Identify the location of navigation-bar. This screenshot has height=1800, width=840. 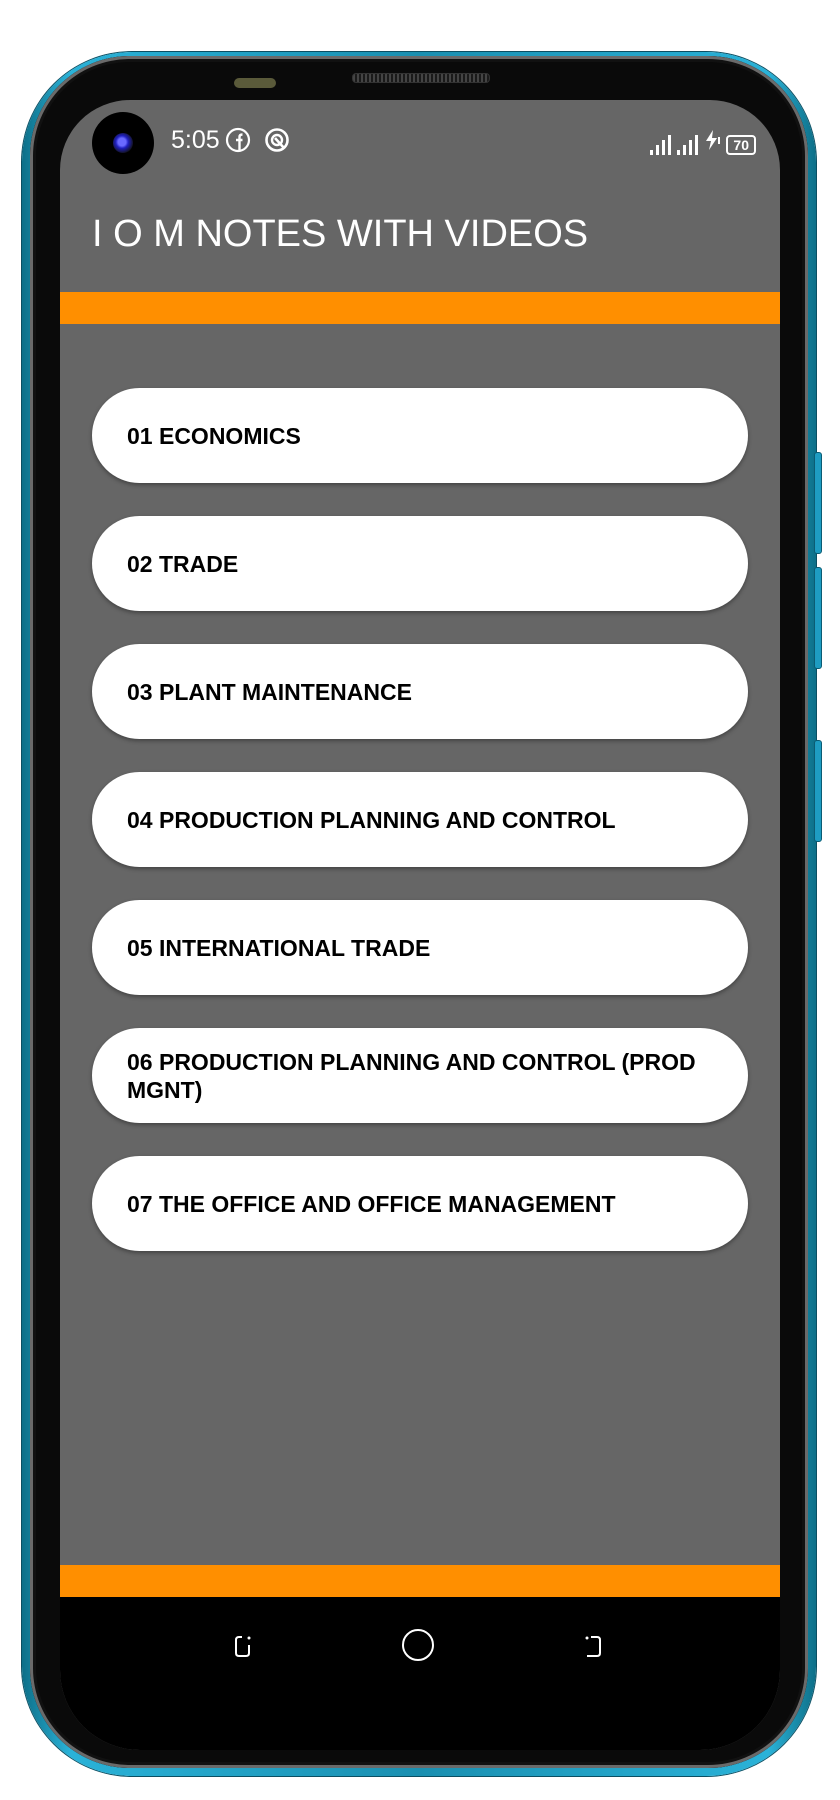
(420, 1673).